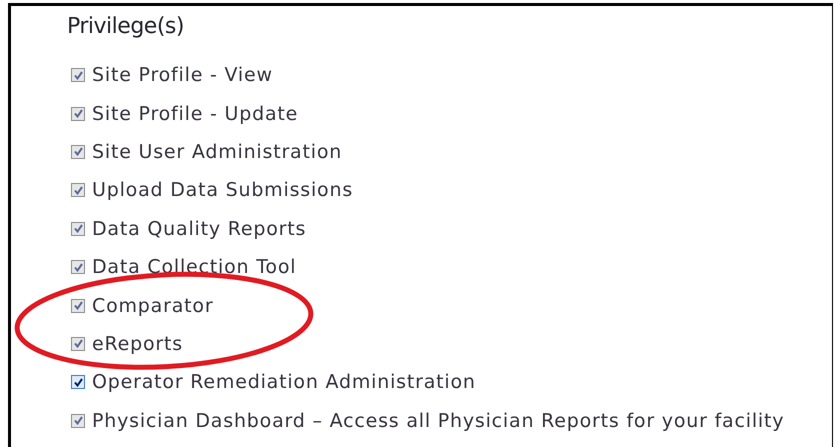 Image resolution: width=835 pixels, height=447 pixels. I want to click on checkbox, so click(78, 382).